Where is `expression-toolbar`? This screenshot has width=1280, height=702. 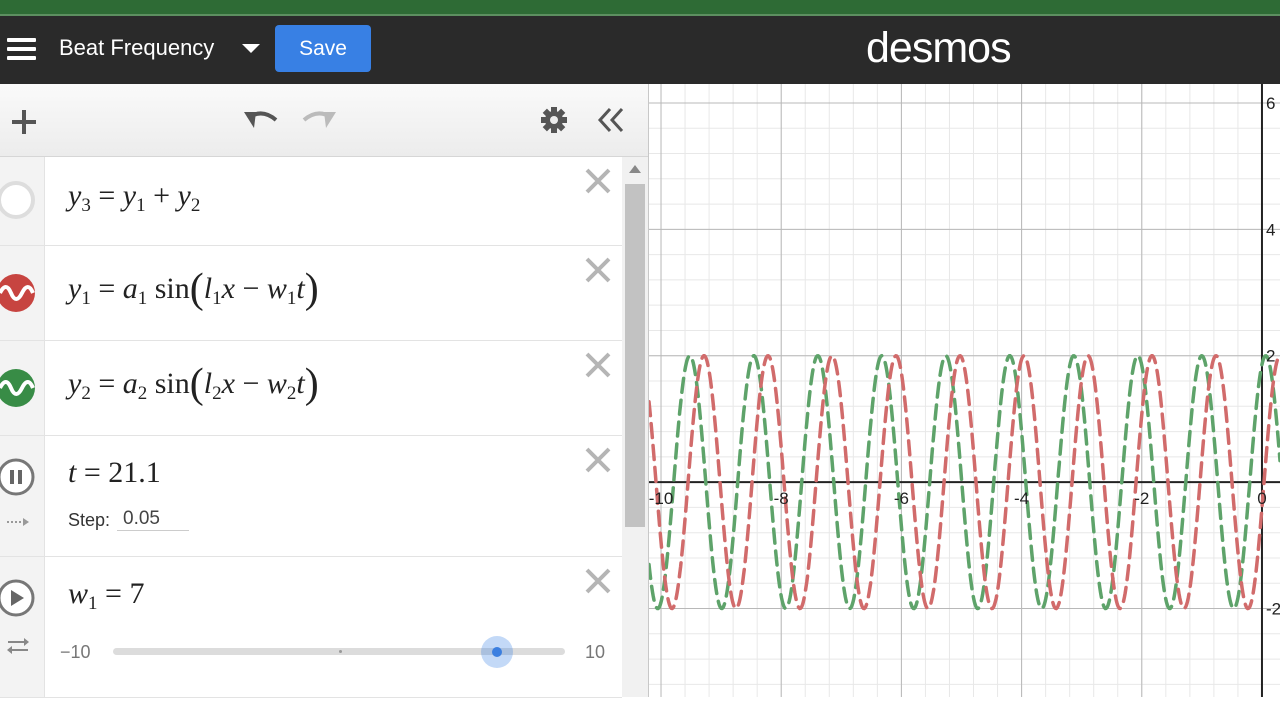 expression-toolbar is located at coordinates (324, 120).